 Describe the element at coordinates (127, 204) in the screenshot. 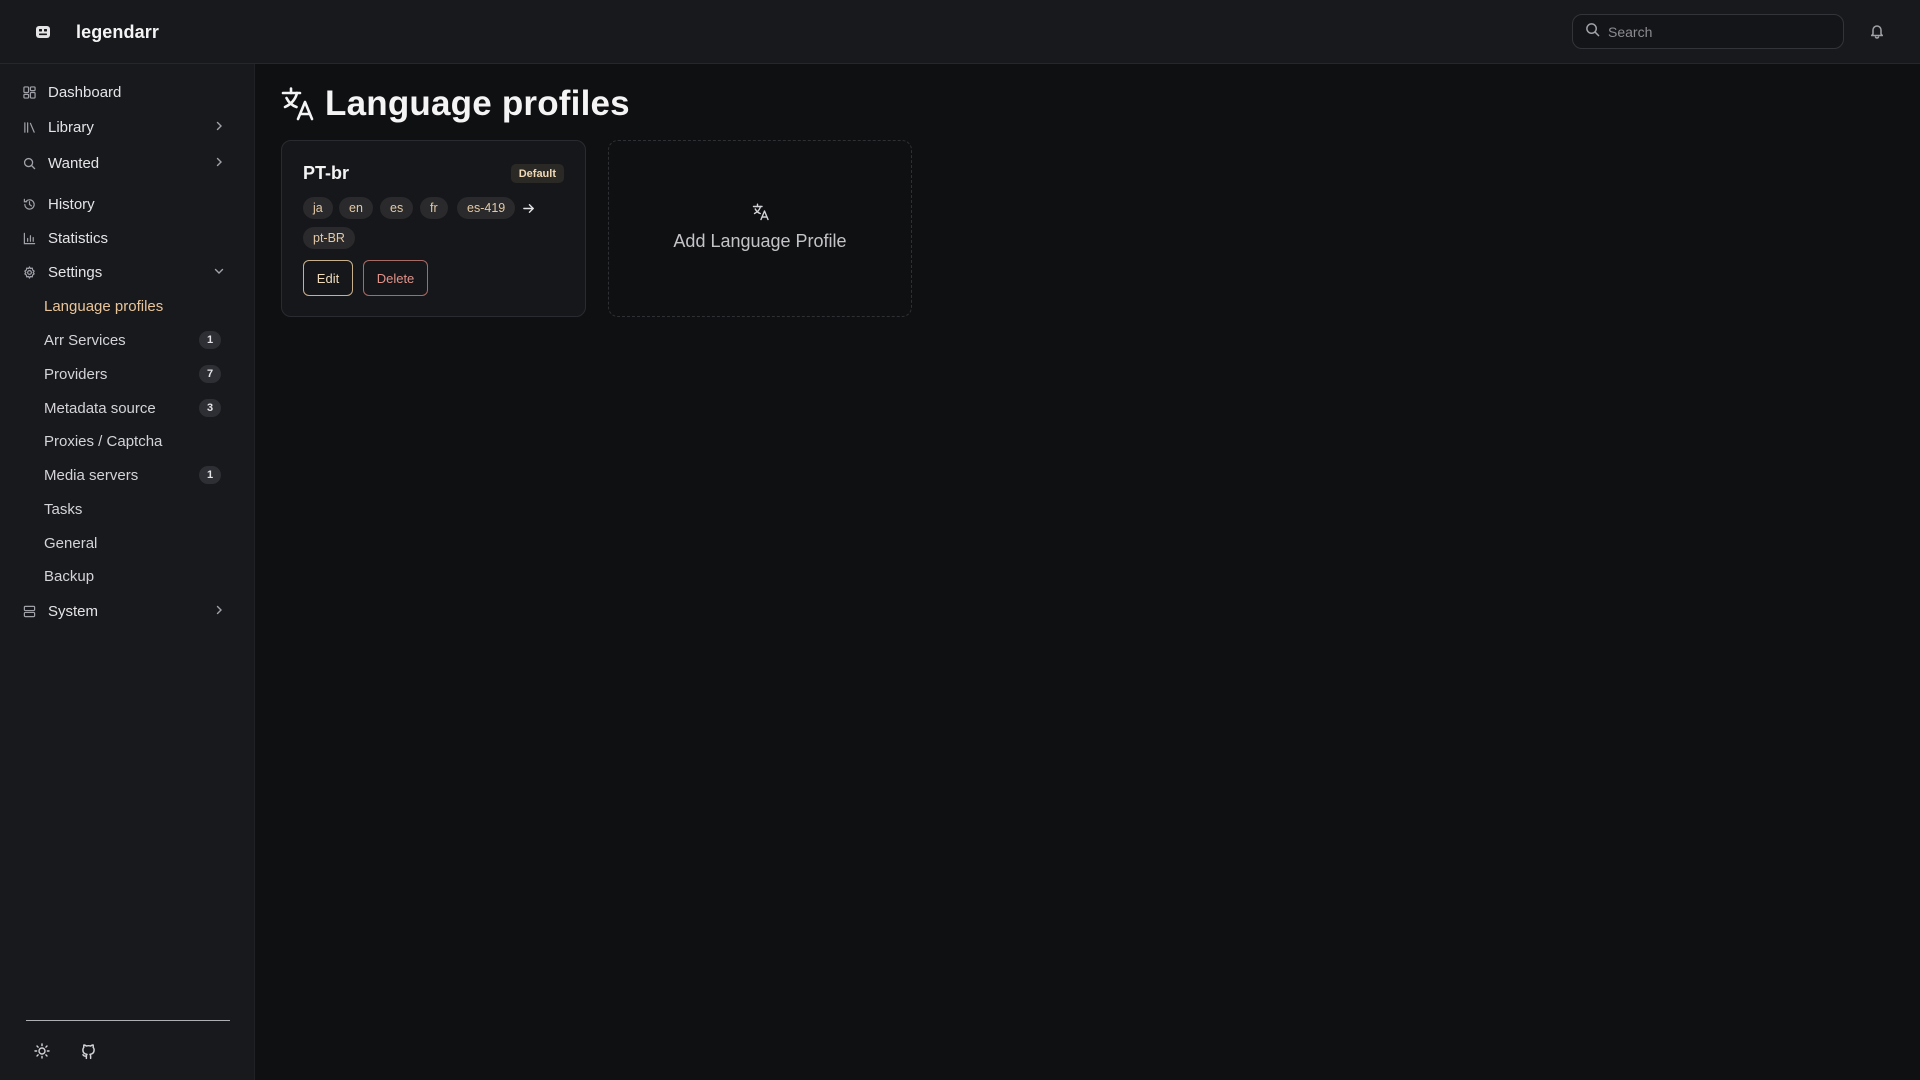

I see `sidebar-item-history: History` at that location.